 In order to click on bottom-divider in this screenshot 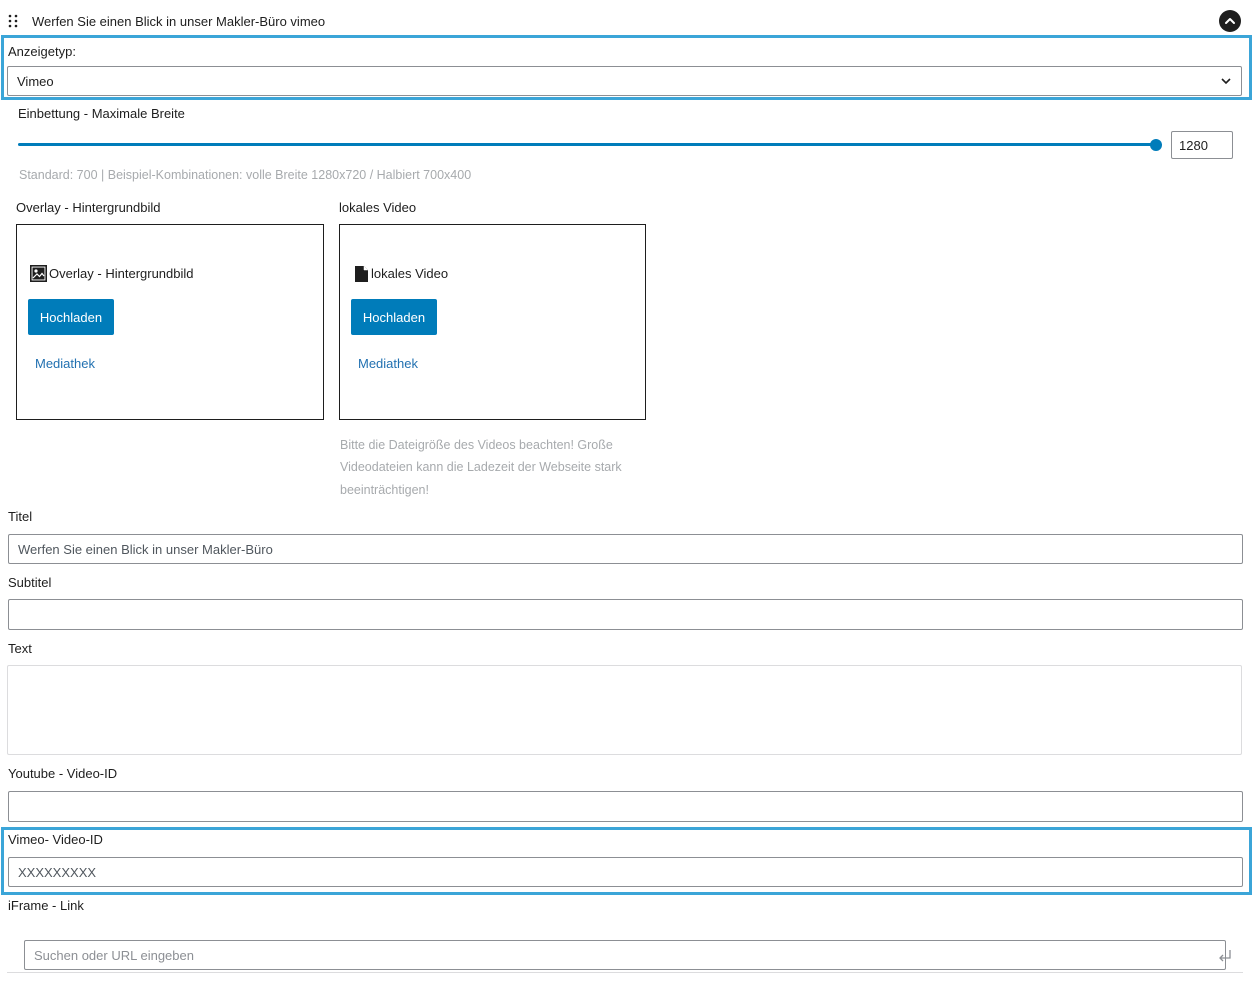, I will do `click(625, 972)`.